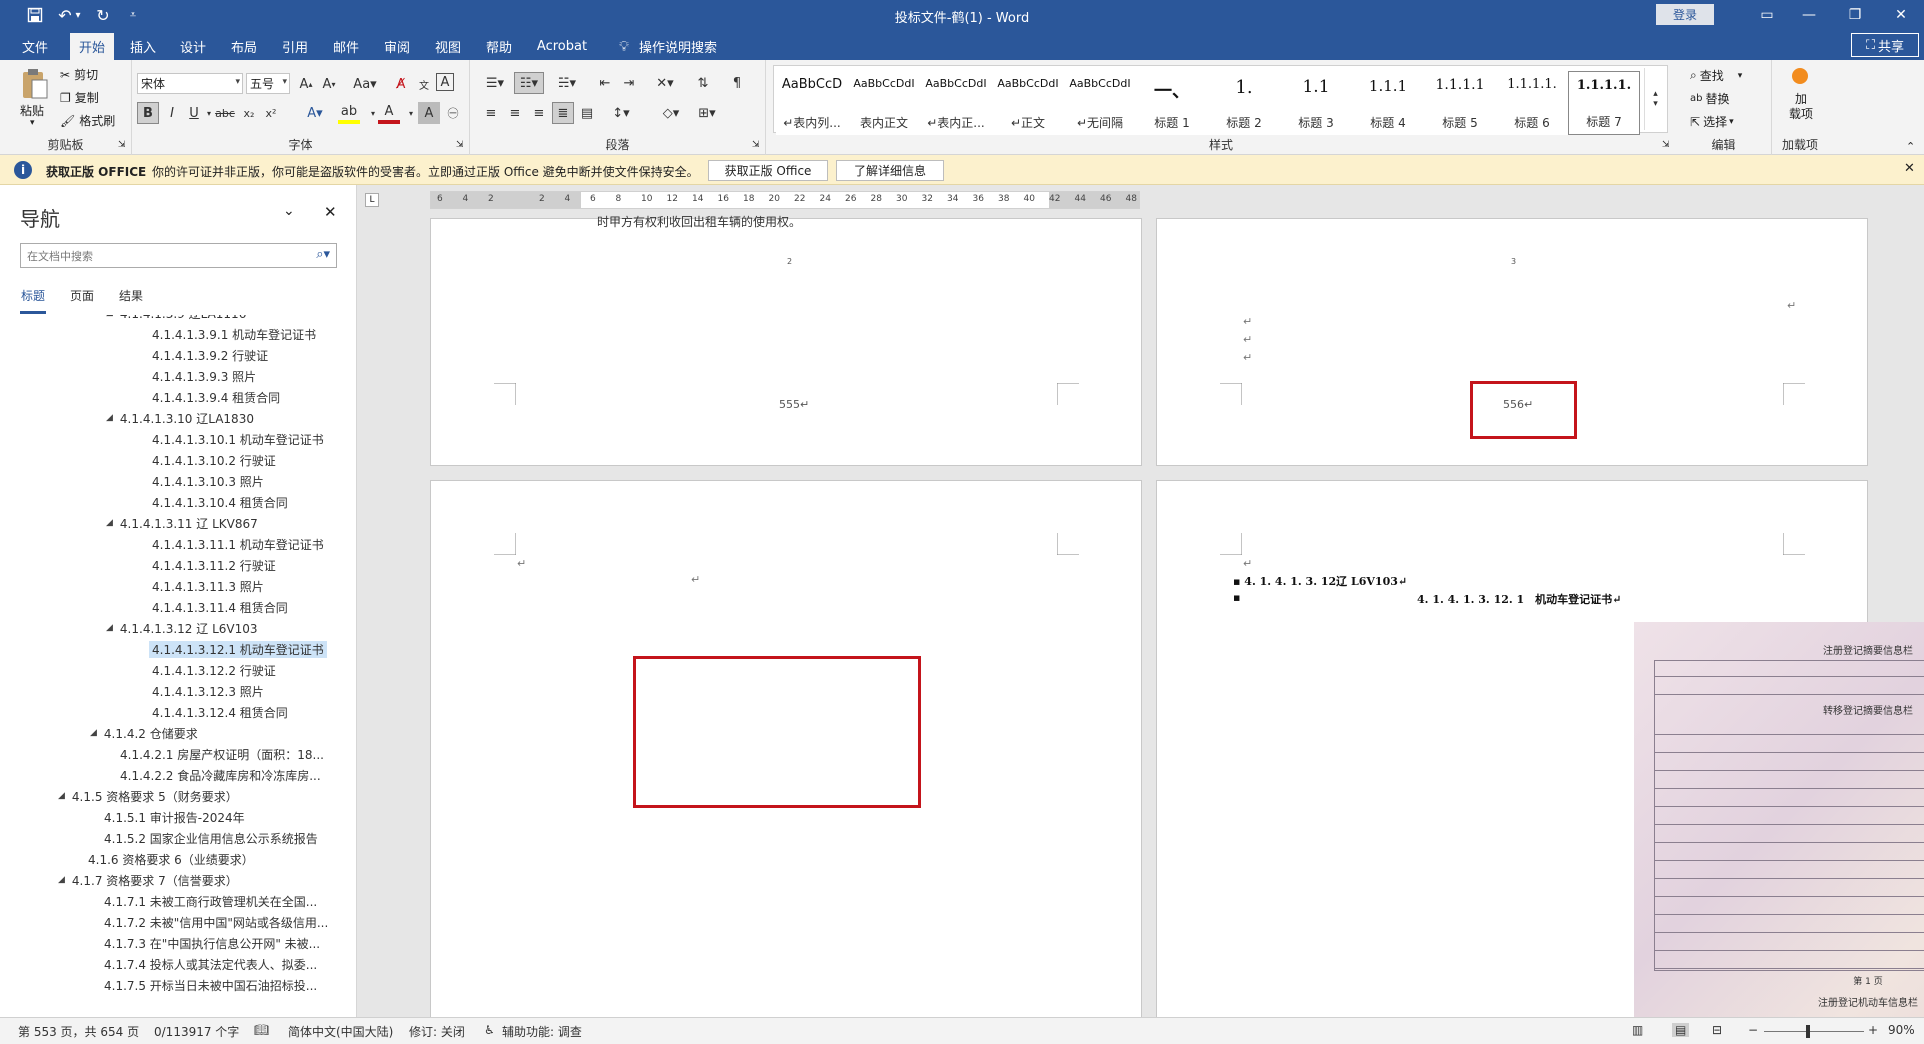  What do you see at coordinates (1801, 107) in the screenshot?
I see `addin-button: 加 载项` at bounding box center [1801, 107].